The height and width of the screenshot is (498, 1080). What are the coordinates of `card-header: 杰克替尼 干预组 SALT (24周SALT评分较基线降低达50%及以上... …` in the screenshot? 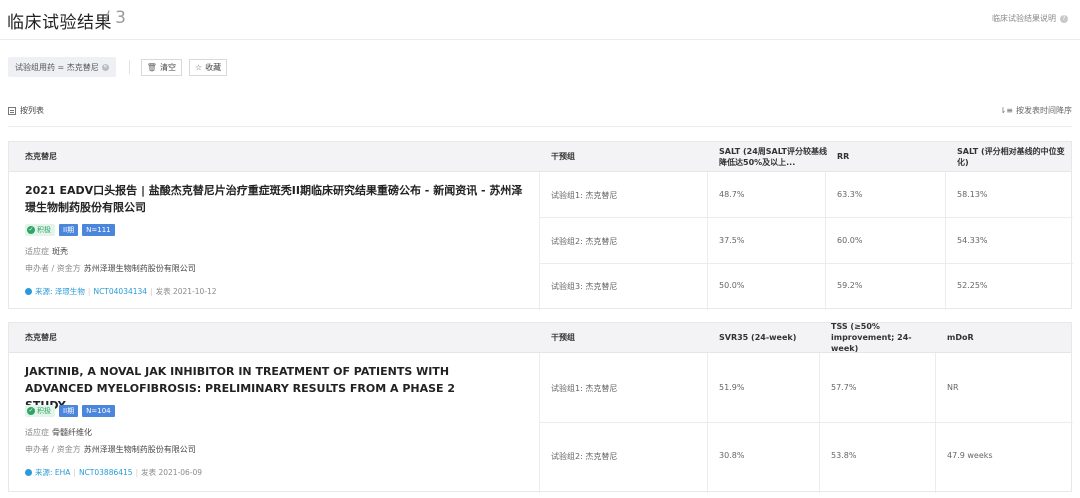 It's located at (540, 157).